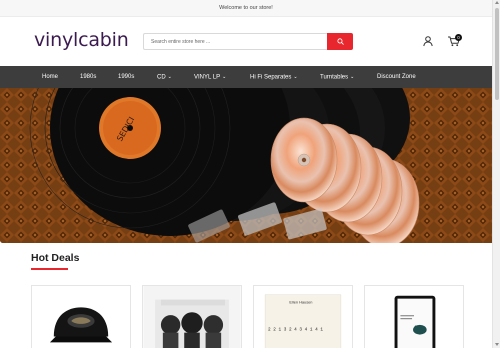  Describe the element at coordinates (496, 174) in the screenshot. I see `page-scrollbar` at that location.